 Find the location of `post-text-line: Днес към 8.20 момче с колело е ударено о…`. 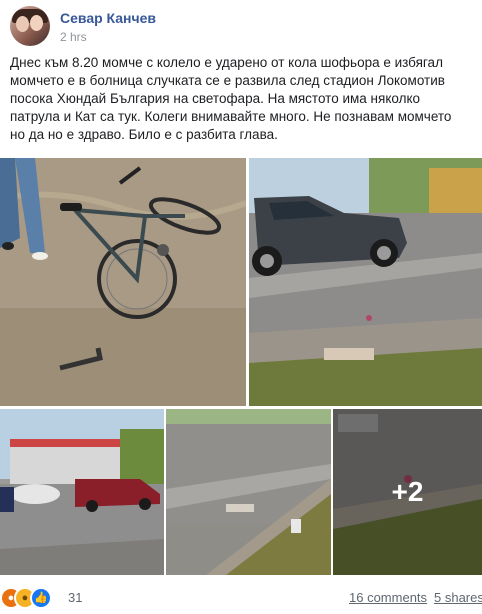

post-text-line: Днес към 8.20 момче с колело е ударено о… is located at coordinates (226, 62).